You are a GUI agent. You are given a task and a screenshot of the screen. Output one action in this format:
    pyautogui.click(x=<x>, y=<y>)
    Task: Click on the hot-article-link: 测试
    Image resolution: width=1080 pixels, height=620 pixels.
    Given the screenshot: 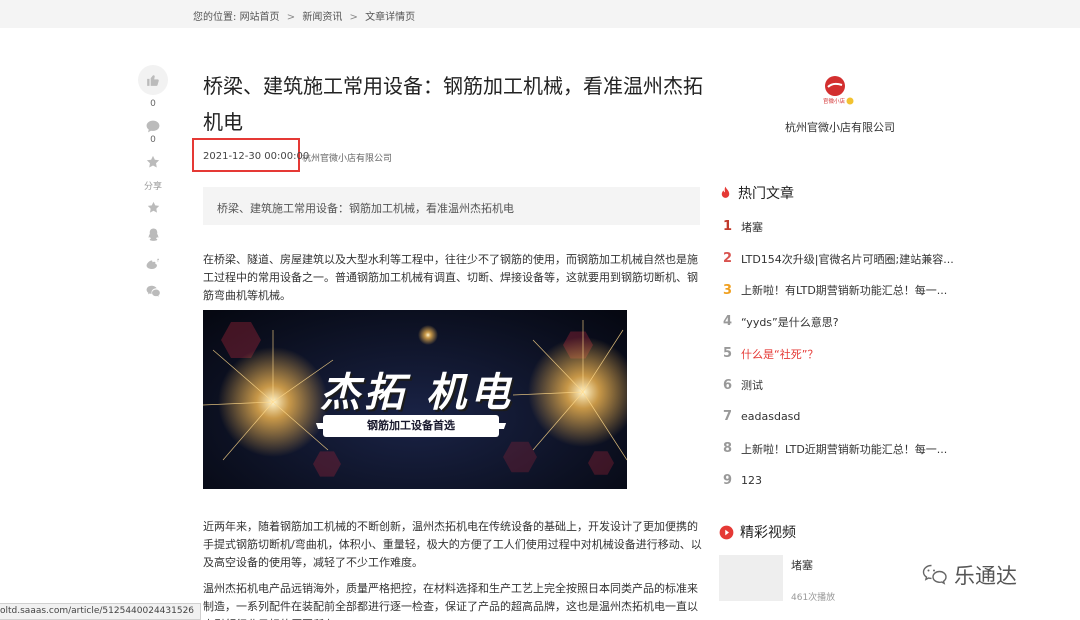 What is the action you would take?
    pyautogui.click(x=752, y=385)
    